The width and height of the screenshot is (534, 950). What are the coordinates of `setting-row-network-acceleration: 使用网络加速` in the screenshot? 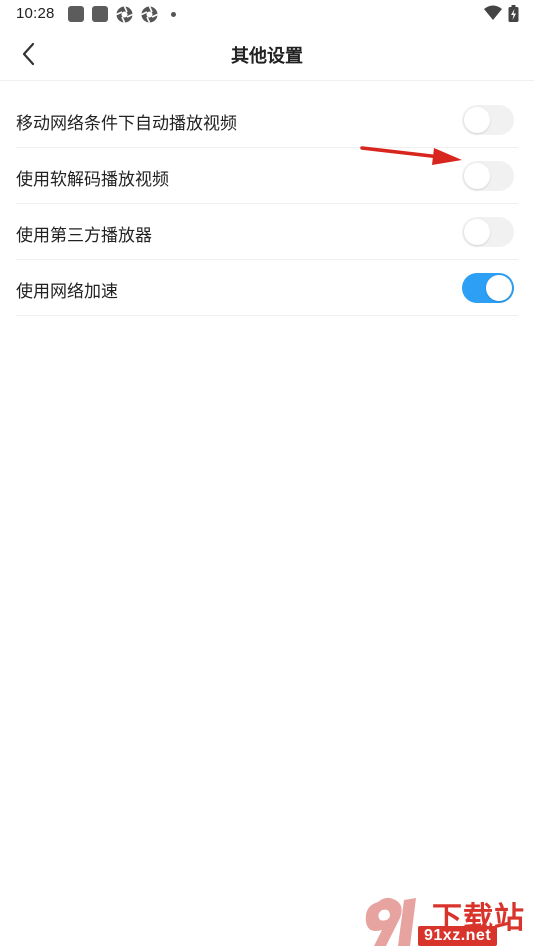 It's located at (267, 288).